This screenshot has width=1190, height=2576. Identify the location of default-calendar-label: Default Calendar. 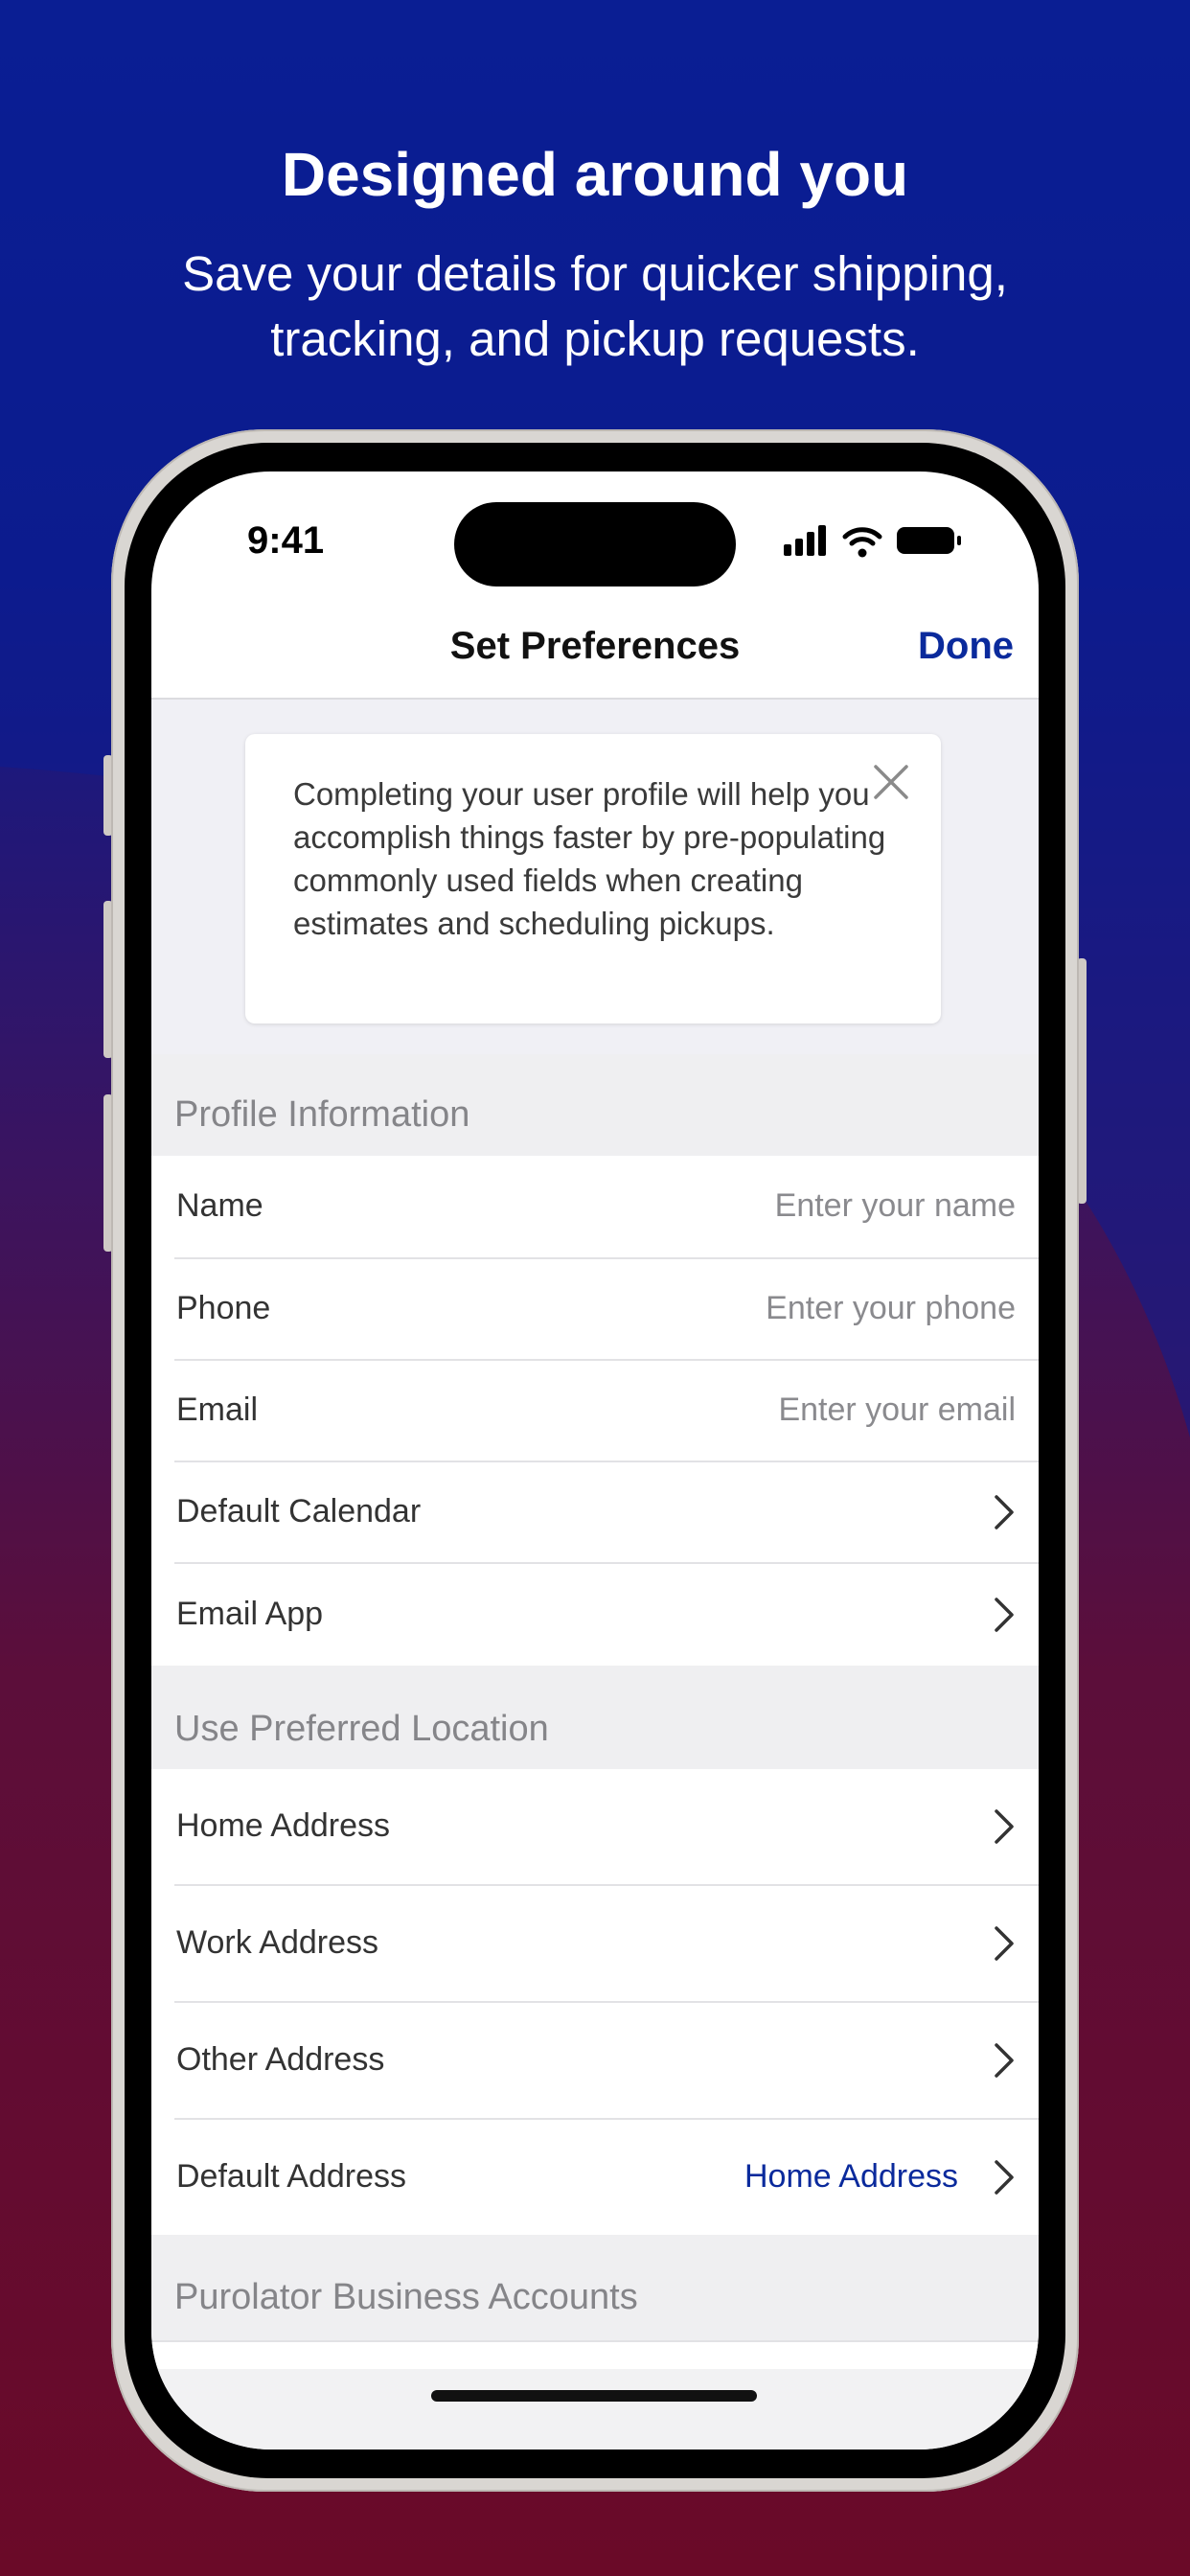
(299, 1511).